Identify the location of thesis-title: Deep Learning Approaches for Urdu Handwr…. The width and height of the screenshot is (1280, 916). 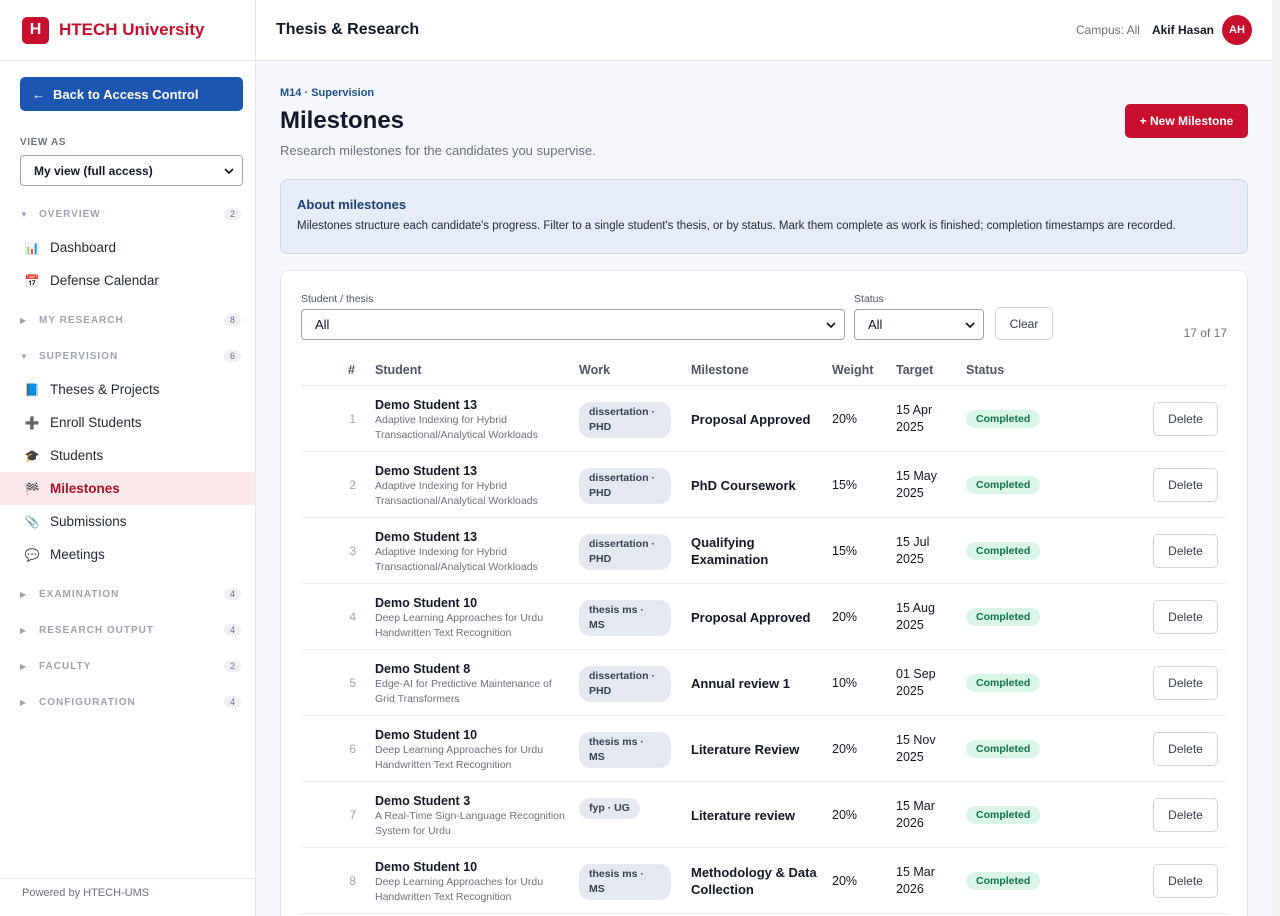
(459, 757).